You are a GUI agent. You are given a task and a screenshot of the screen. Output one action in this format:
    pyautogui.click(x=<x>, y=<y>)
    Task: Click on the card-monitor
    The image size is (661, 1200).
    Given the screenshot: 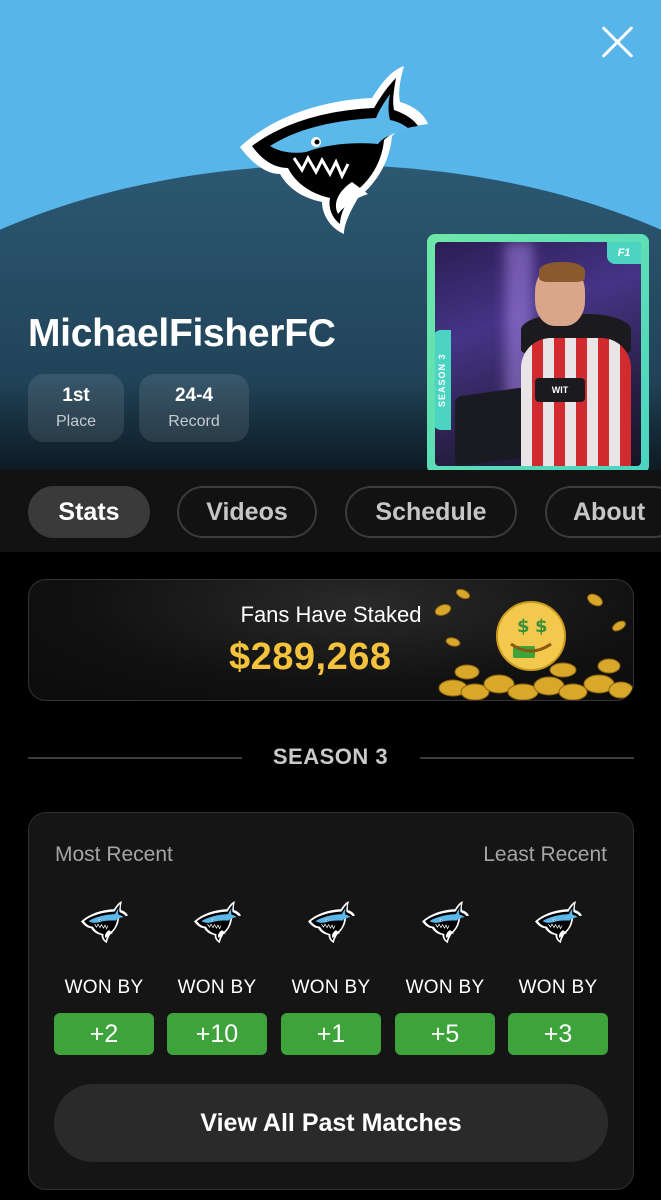 What is the action you would take?
    pyautogui.click(x=490, y=426)
    